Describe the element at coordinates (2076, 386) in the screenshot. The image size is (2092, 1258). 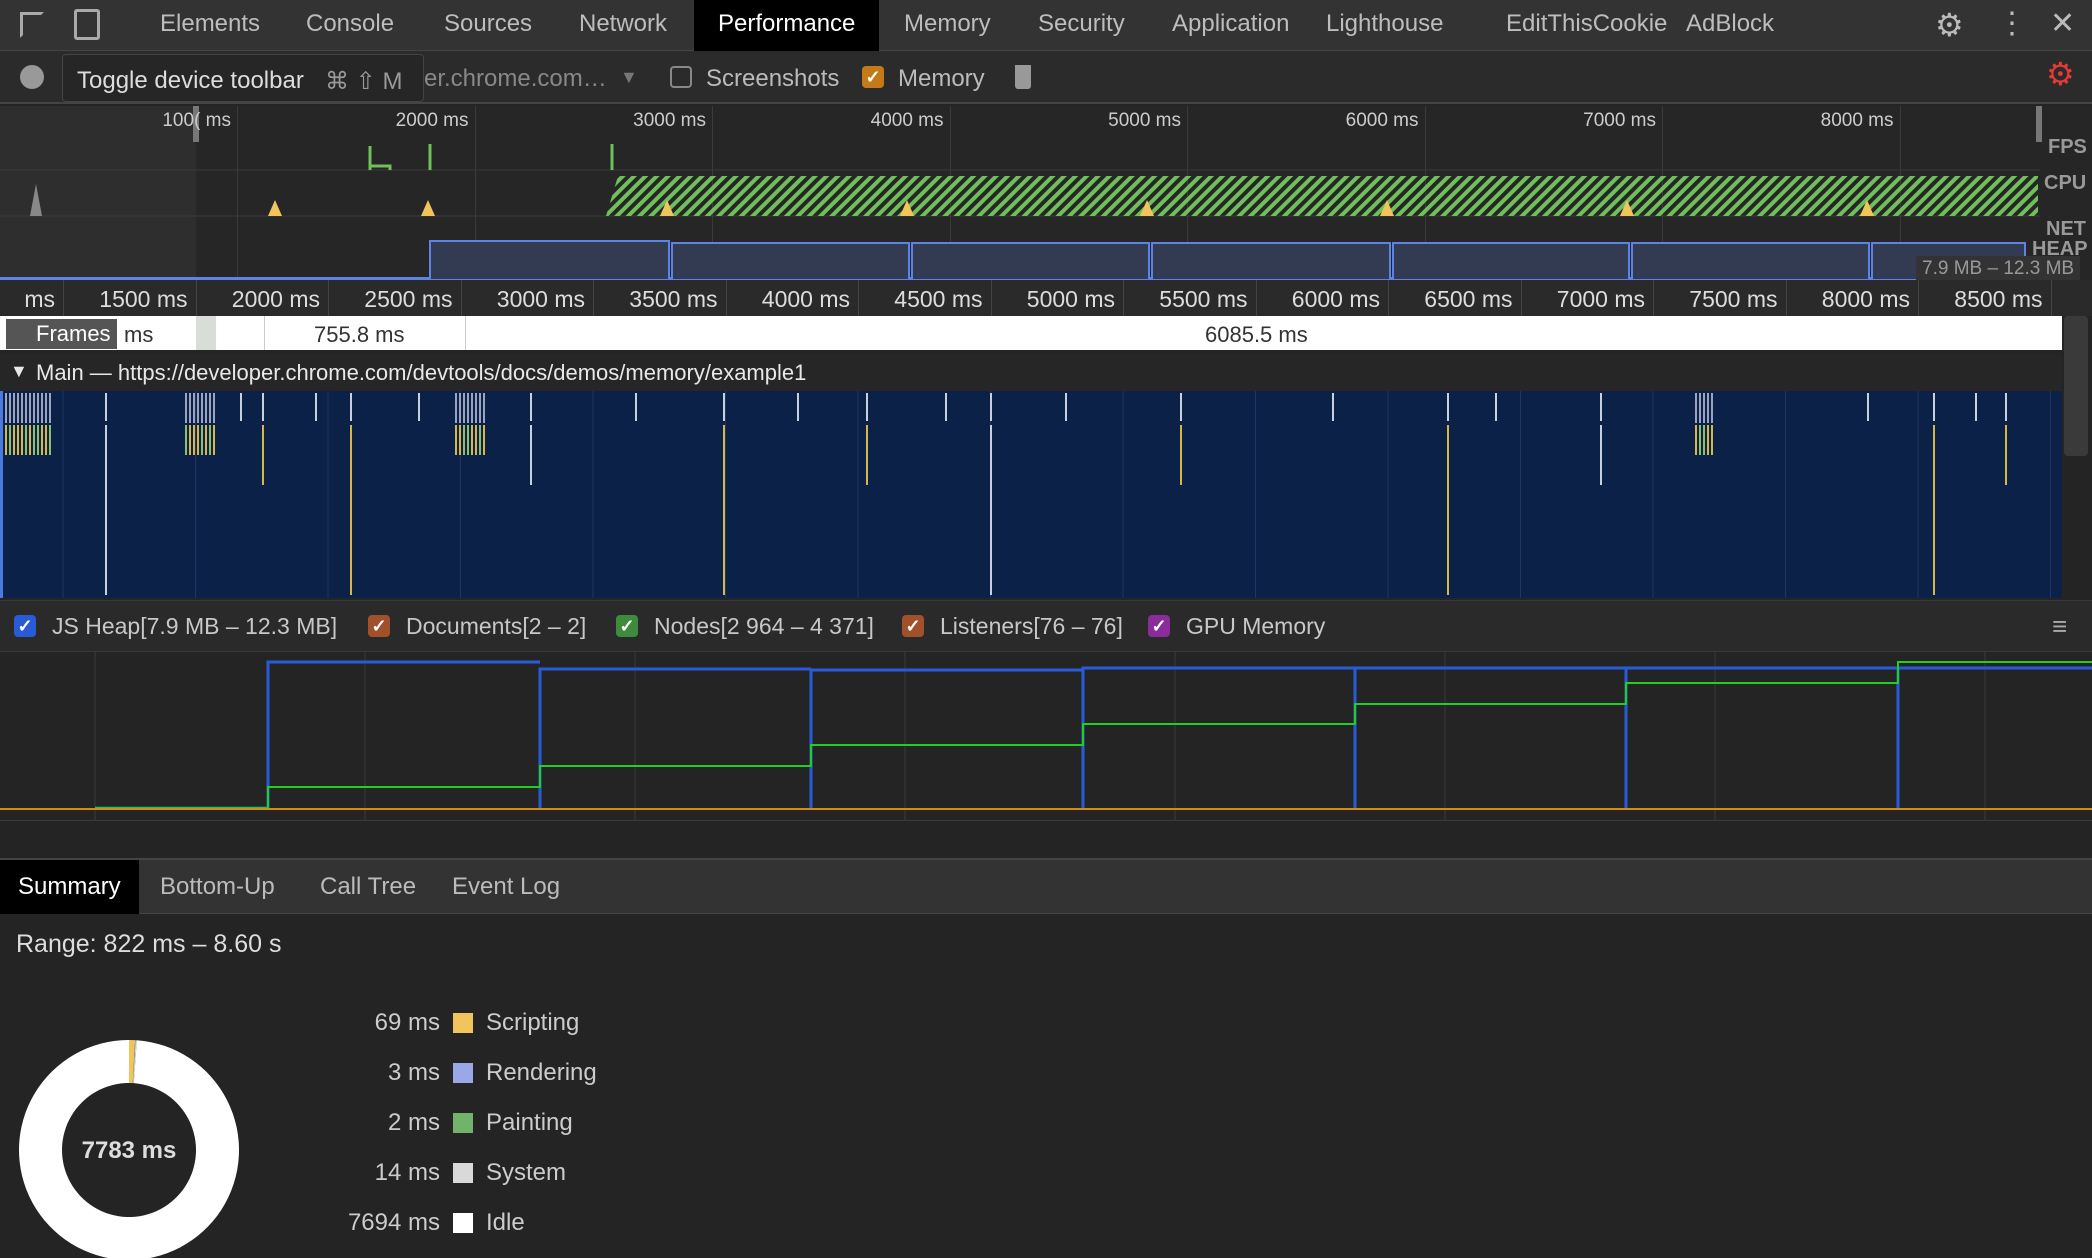
I see `flame-scrollbar` at that location.